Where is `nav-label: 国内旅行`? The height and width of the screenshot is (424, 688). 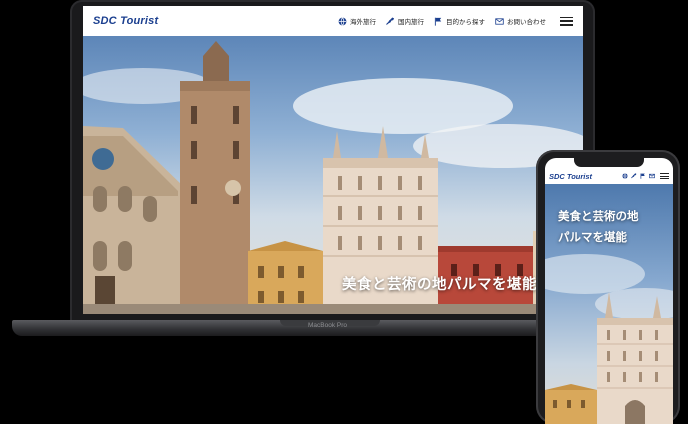 nav-label: 国内旅行 is located at coordinates (411, 22).